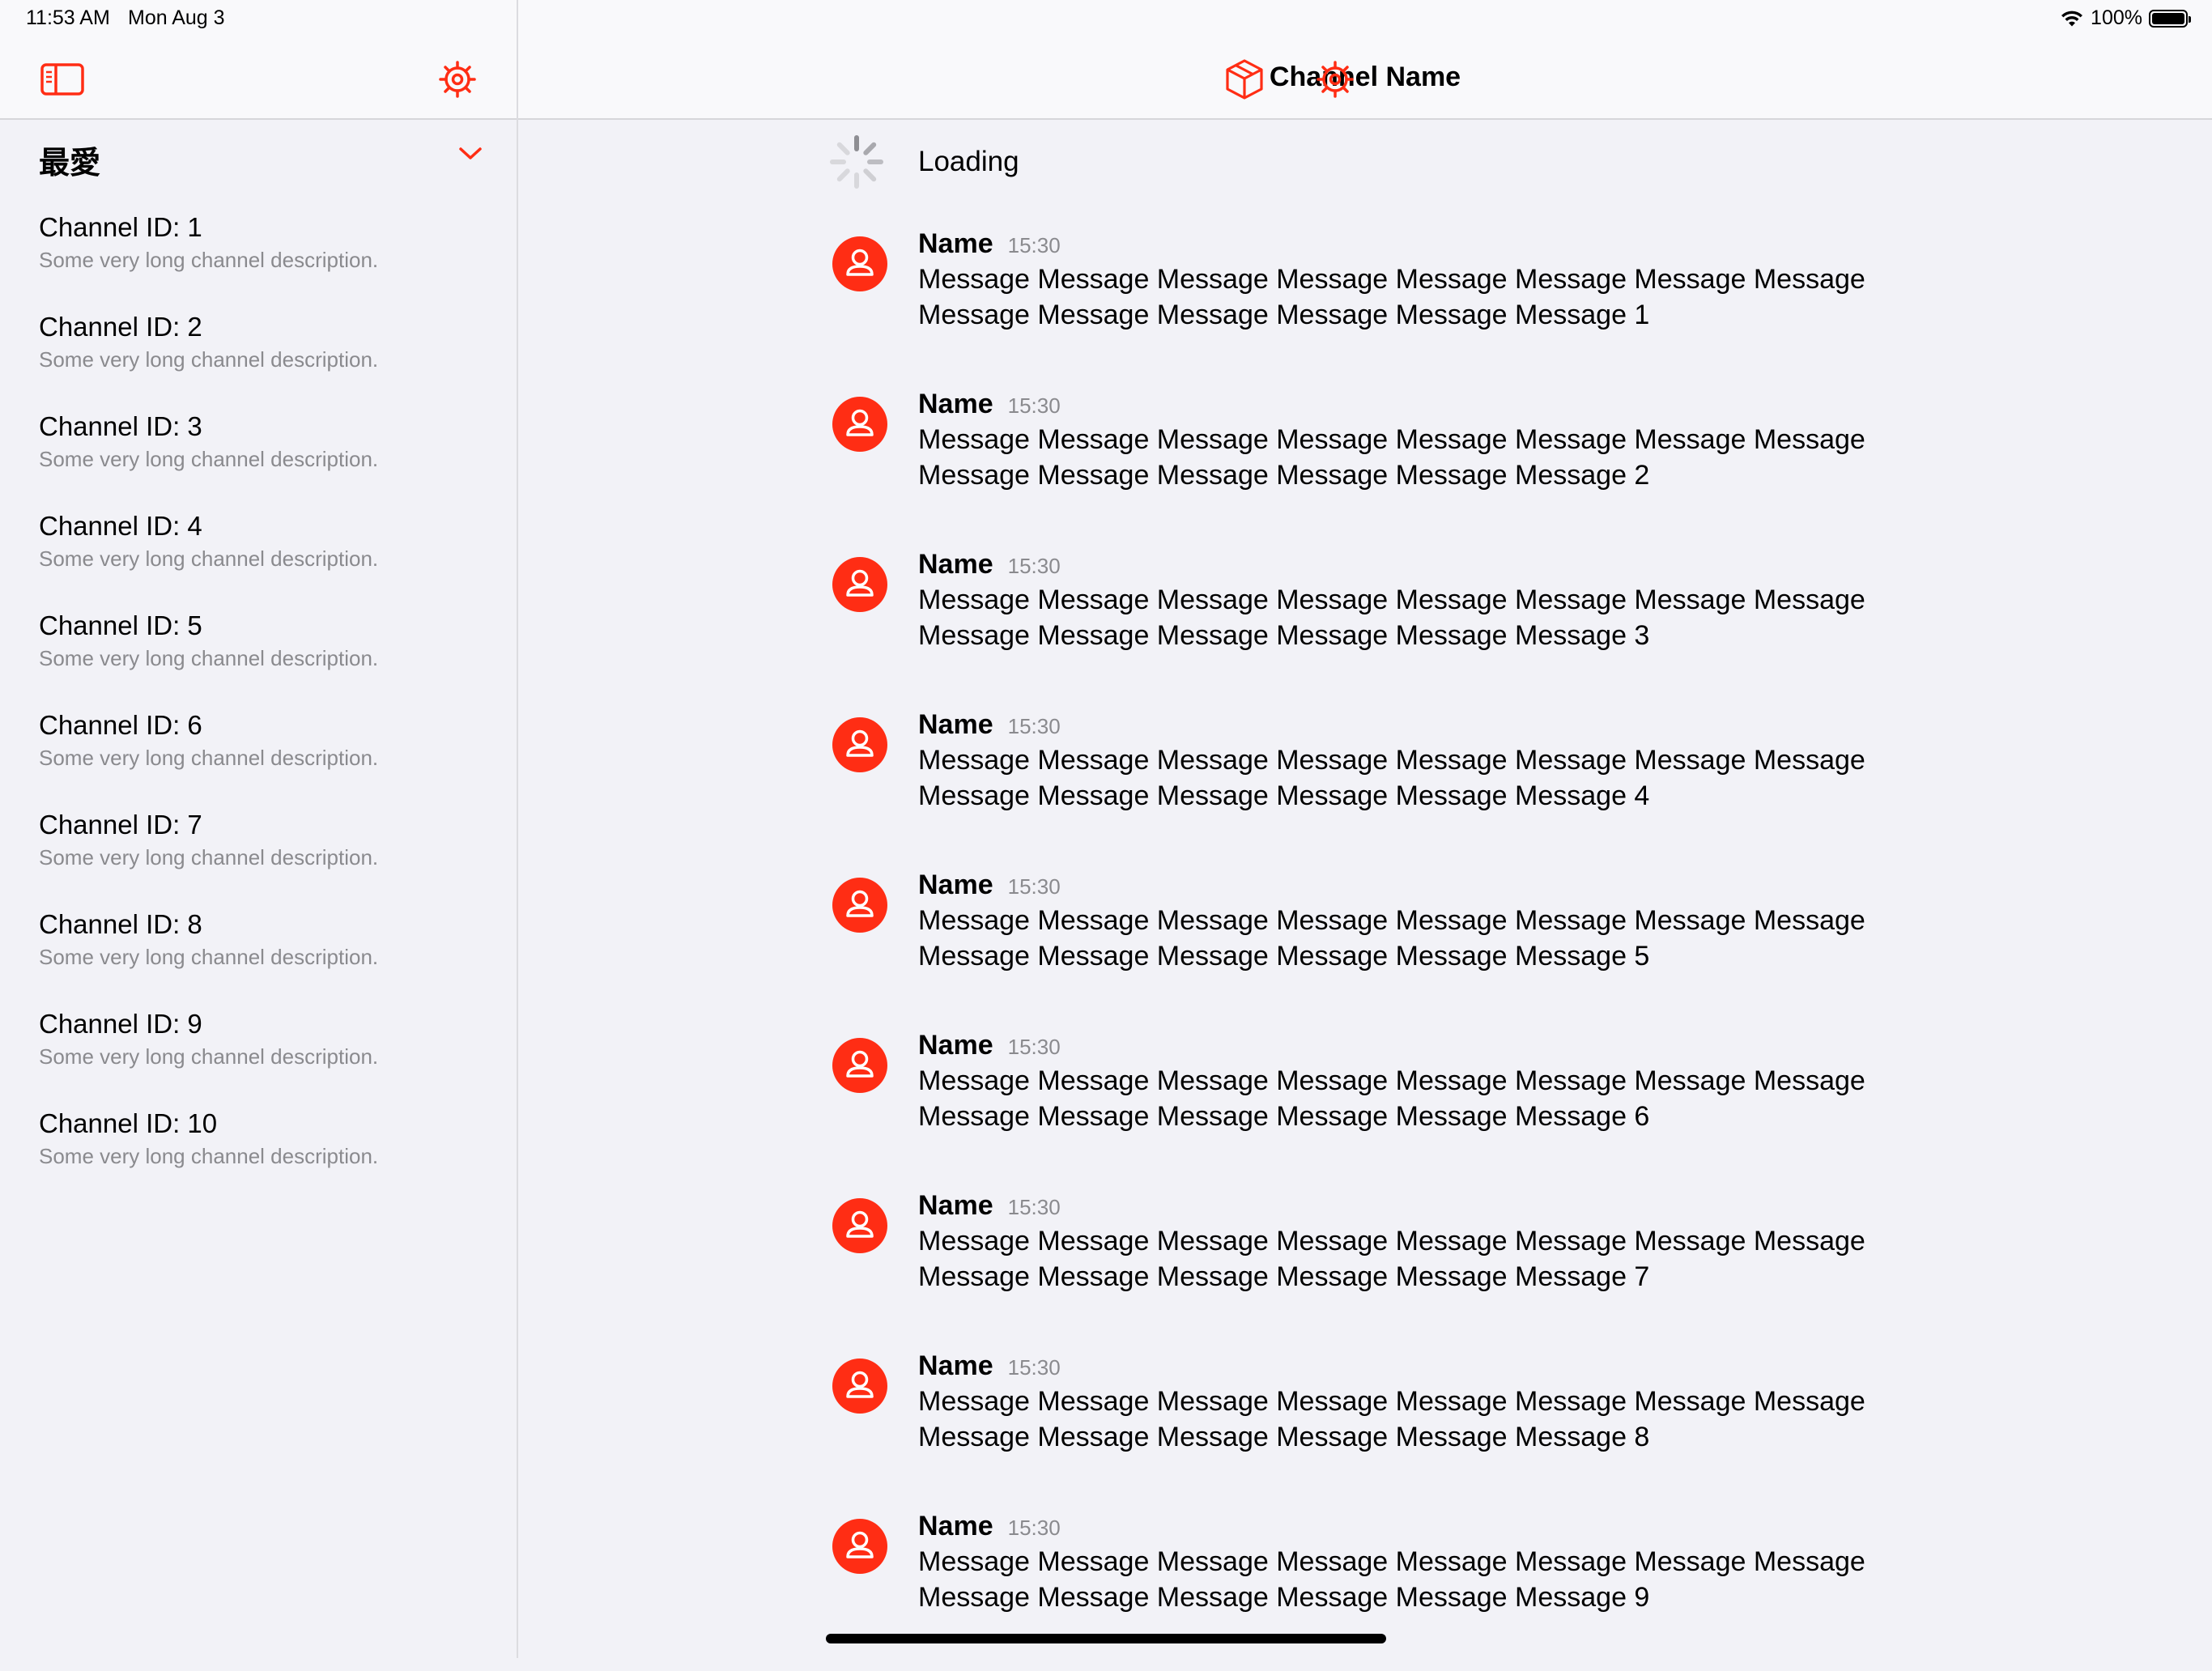 The height and width of the screenshot is (1671, 2212). Describe the element at coordinates (1245, 79) in the screenshot. I see `package-button` at that location.